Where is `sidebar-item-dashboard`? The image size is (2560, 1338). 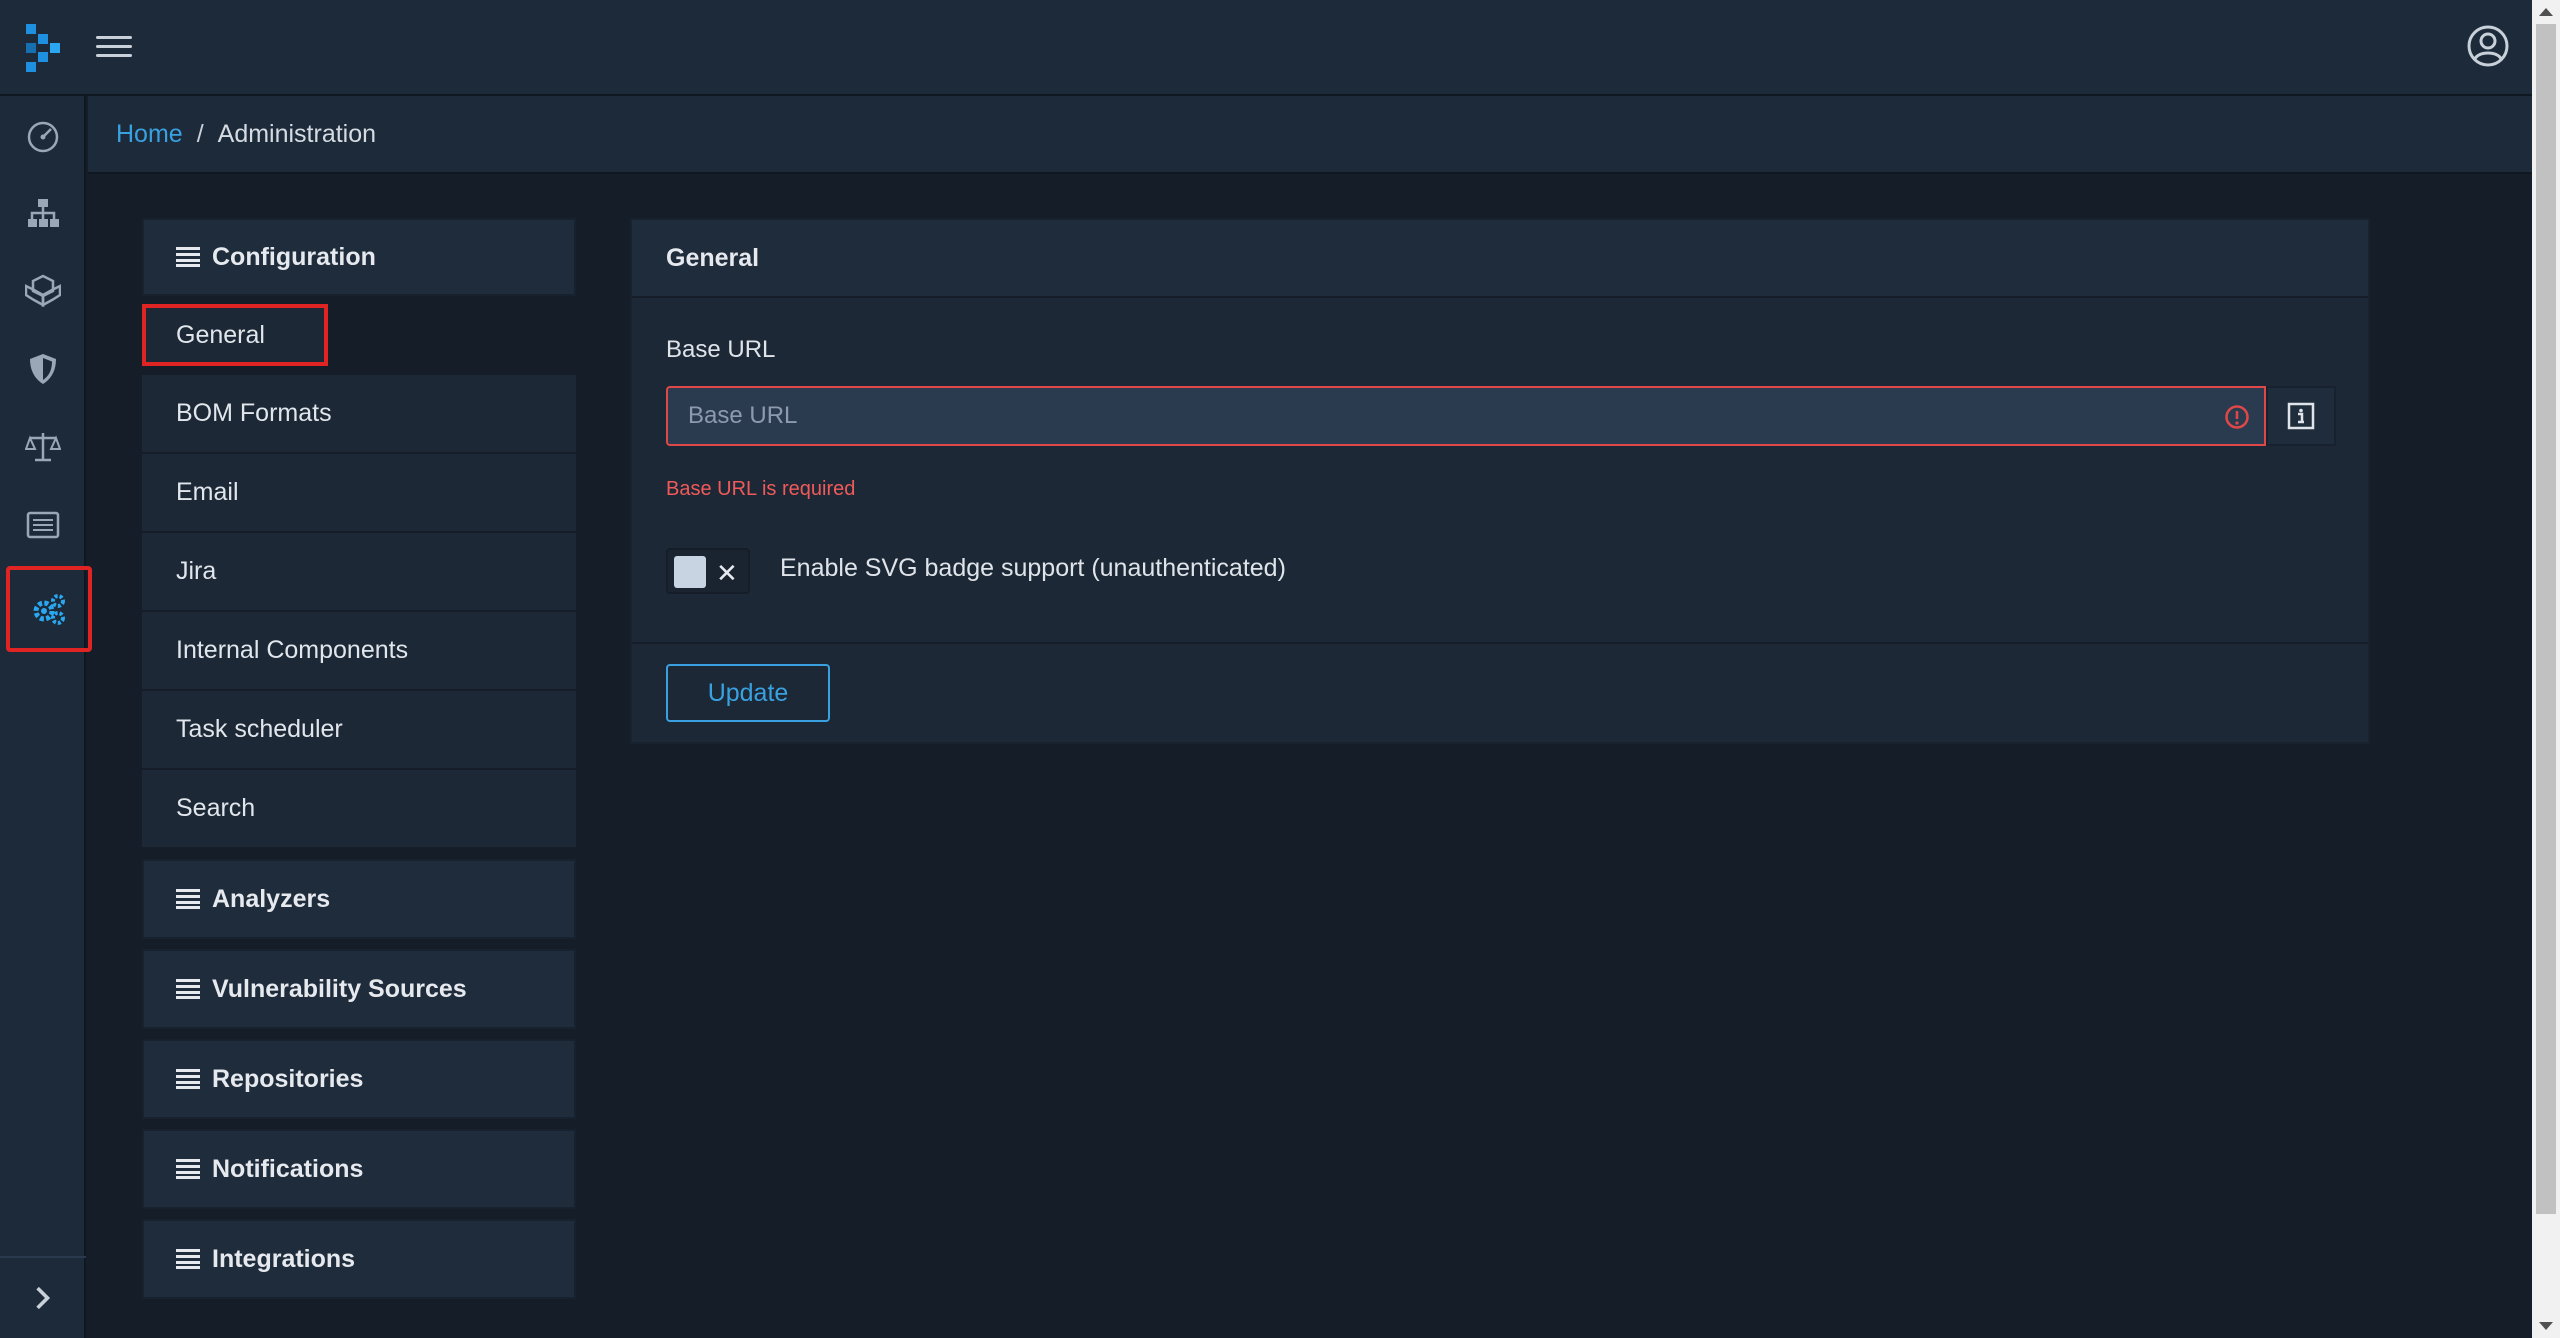
sidebar-item-dashboard is located at coordinates (43, 135).